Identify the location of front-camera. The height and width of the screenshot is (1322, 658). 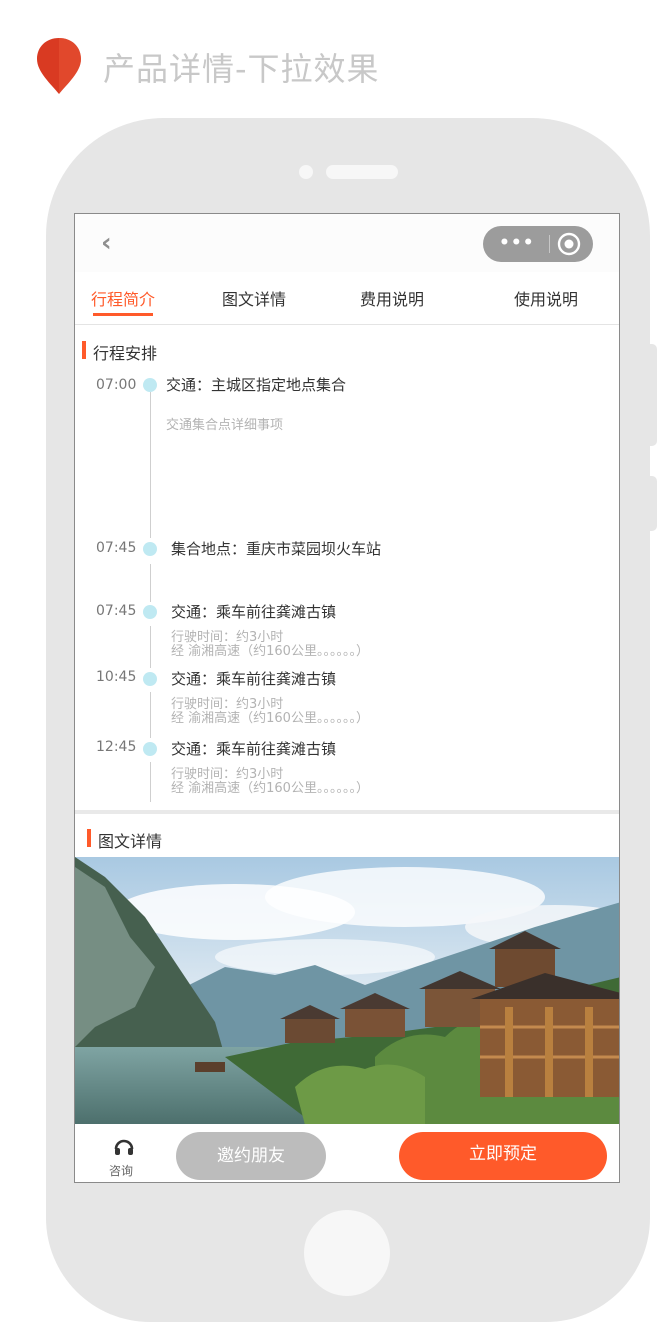
(306, 172).